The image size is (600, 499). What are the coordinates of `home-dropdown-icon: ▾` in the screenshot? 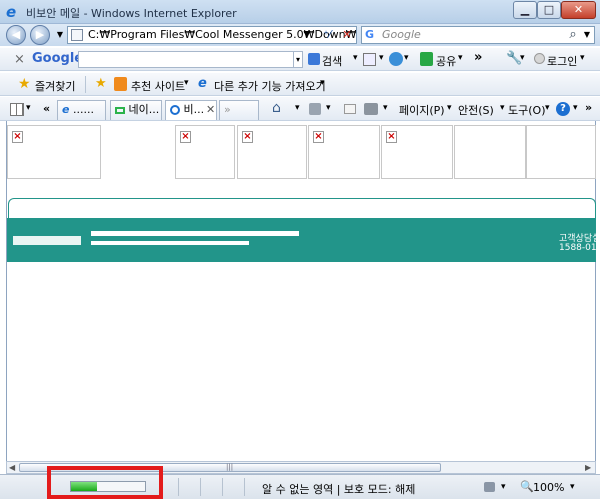 It's located at (297, 108).